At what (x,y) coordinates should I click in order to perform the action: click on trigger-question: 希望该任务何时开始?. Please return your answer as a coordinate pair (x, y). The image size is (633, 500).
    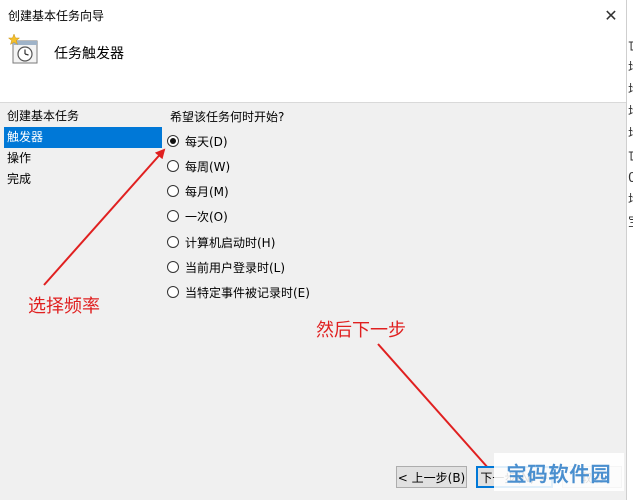
    Looking at the image, I should click on (227, 117).